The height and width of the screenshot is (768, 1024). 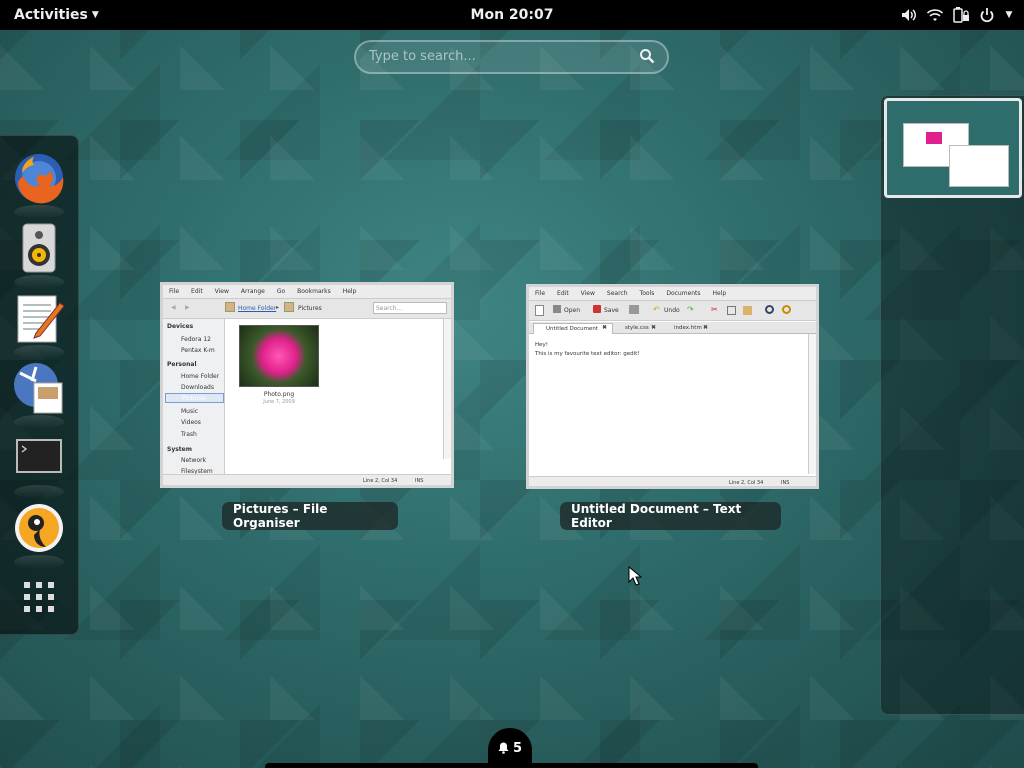 I want to click on terminal-icon, so click(x=39, y=464).